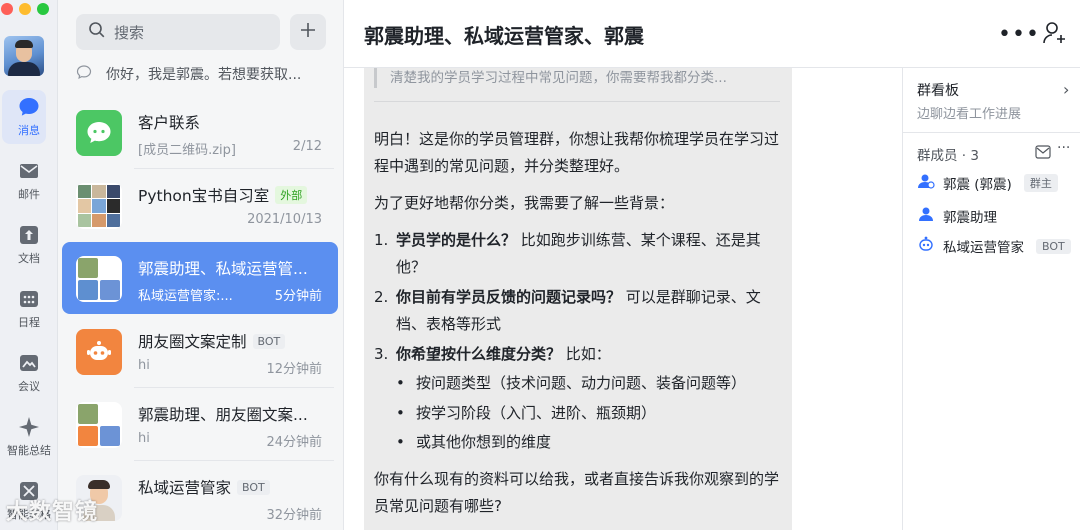 Image resolution: width=1080 pixels, height=530 pixels. I want to click on conversation-title: 郭震助理、私域运营管家、郭震, so click(504, 36).